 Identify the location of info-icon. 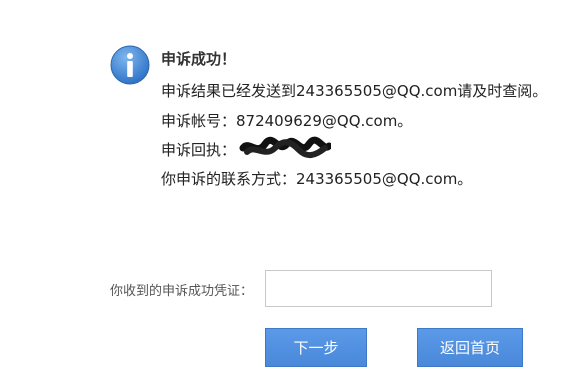
(130, 65).